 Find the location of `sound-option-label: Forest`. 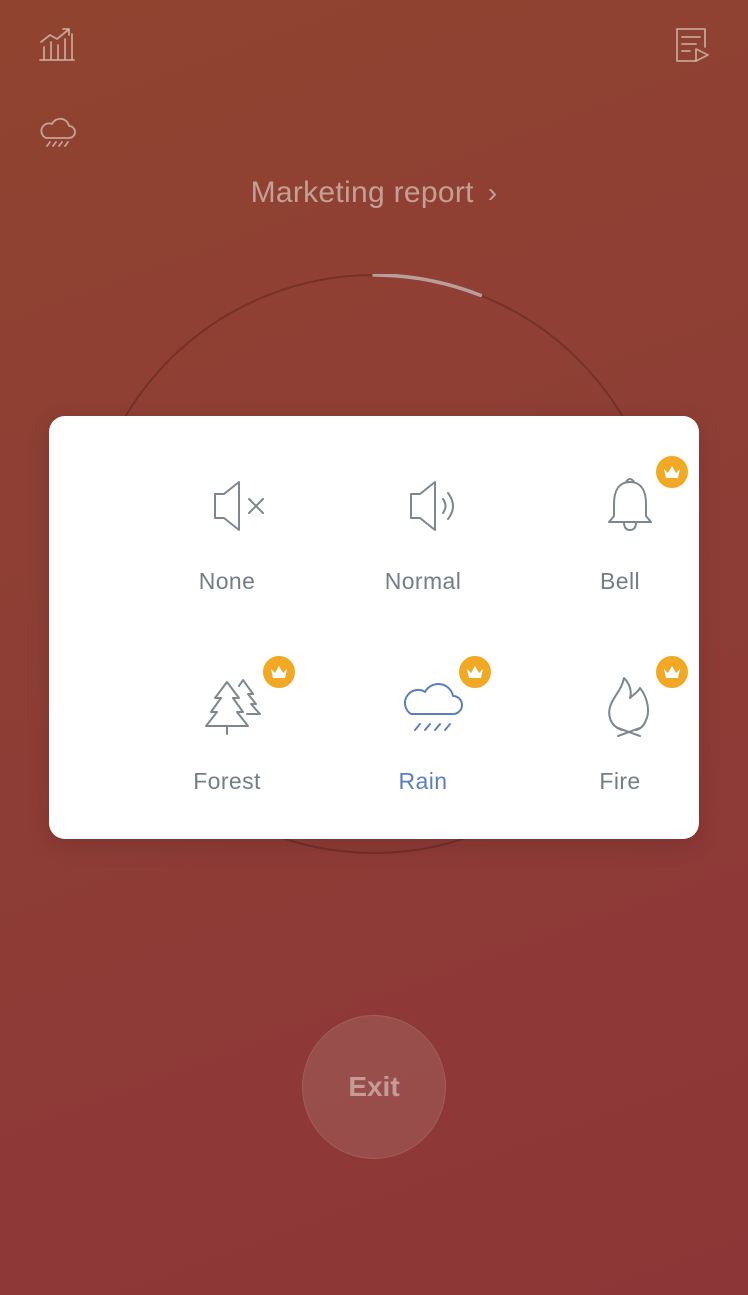

sound-option-label: Forest is located at coordinates (227, 781).